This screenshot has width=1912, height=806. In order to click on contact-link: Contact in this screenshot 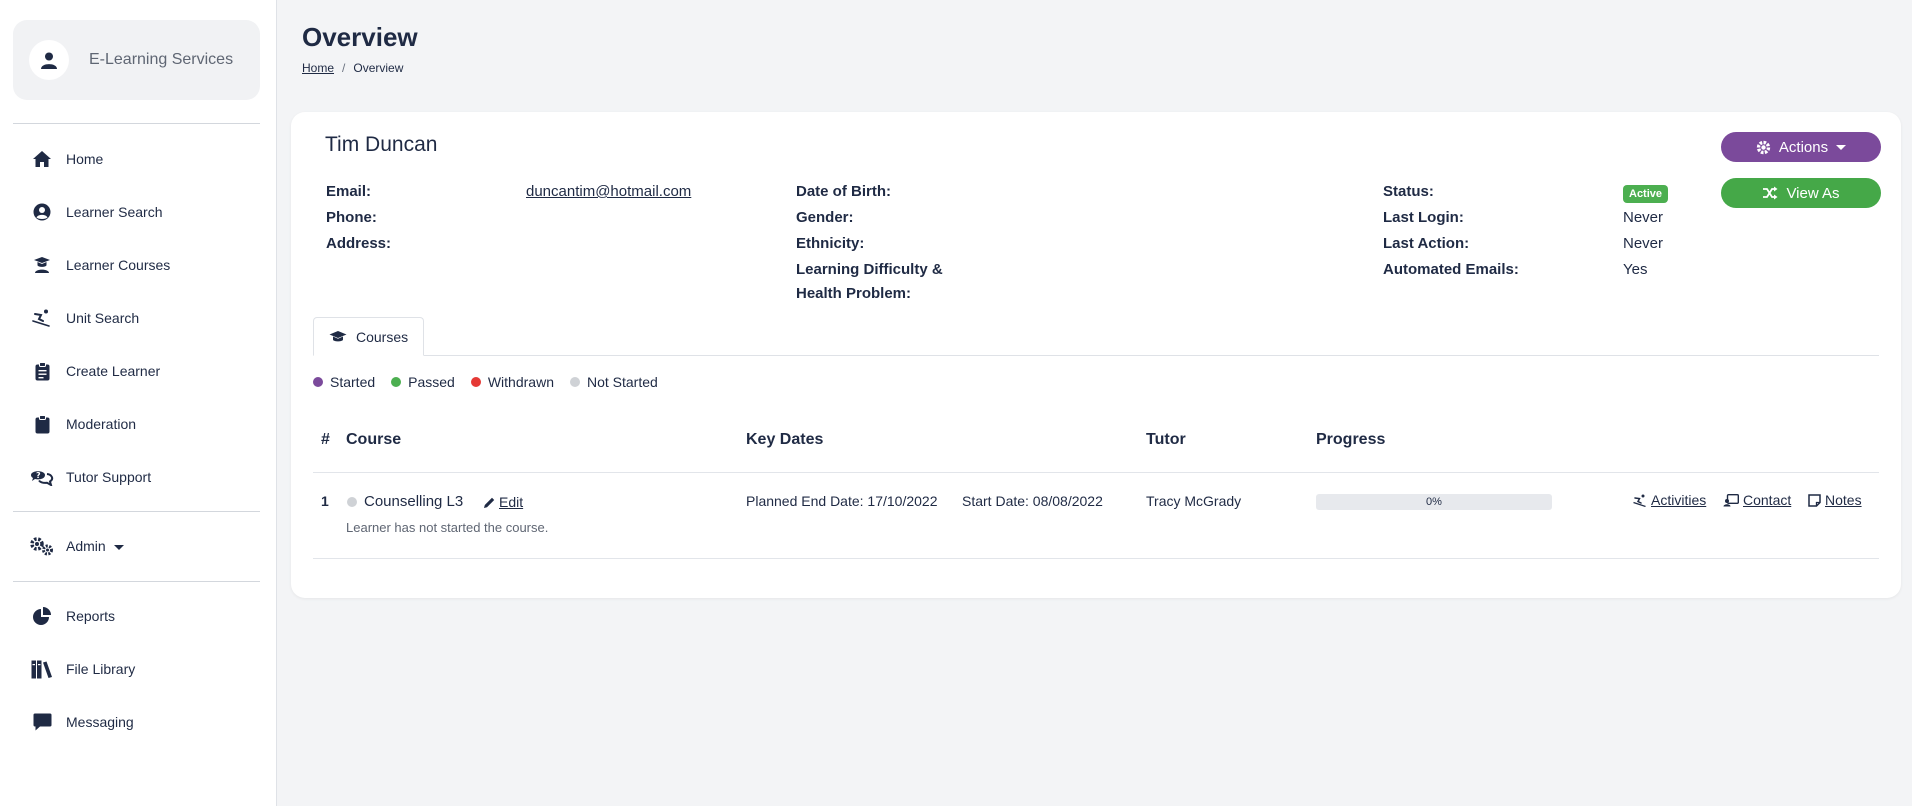, I will do `click(1757, 500)`.